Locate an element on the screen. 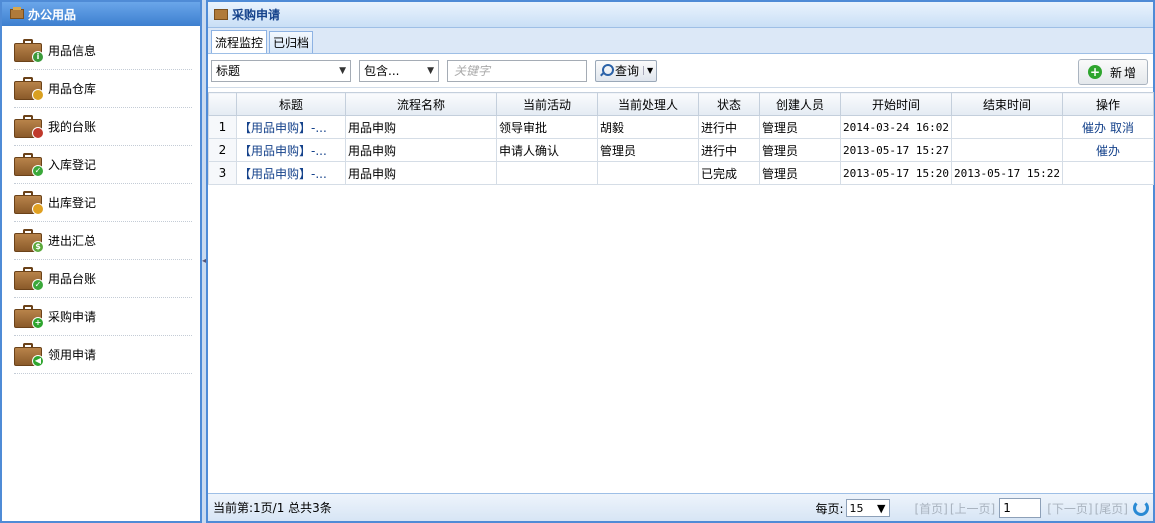  sidebar-item: 出库登记 is located at coordinates (103, 203).